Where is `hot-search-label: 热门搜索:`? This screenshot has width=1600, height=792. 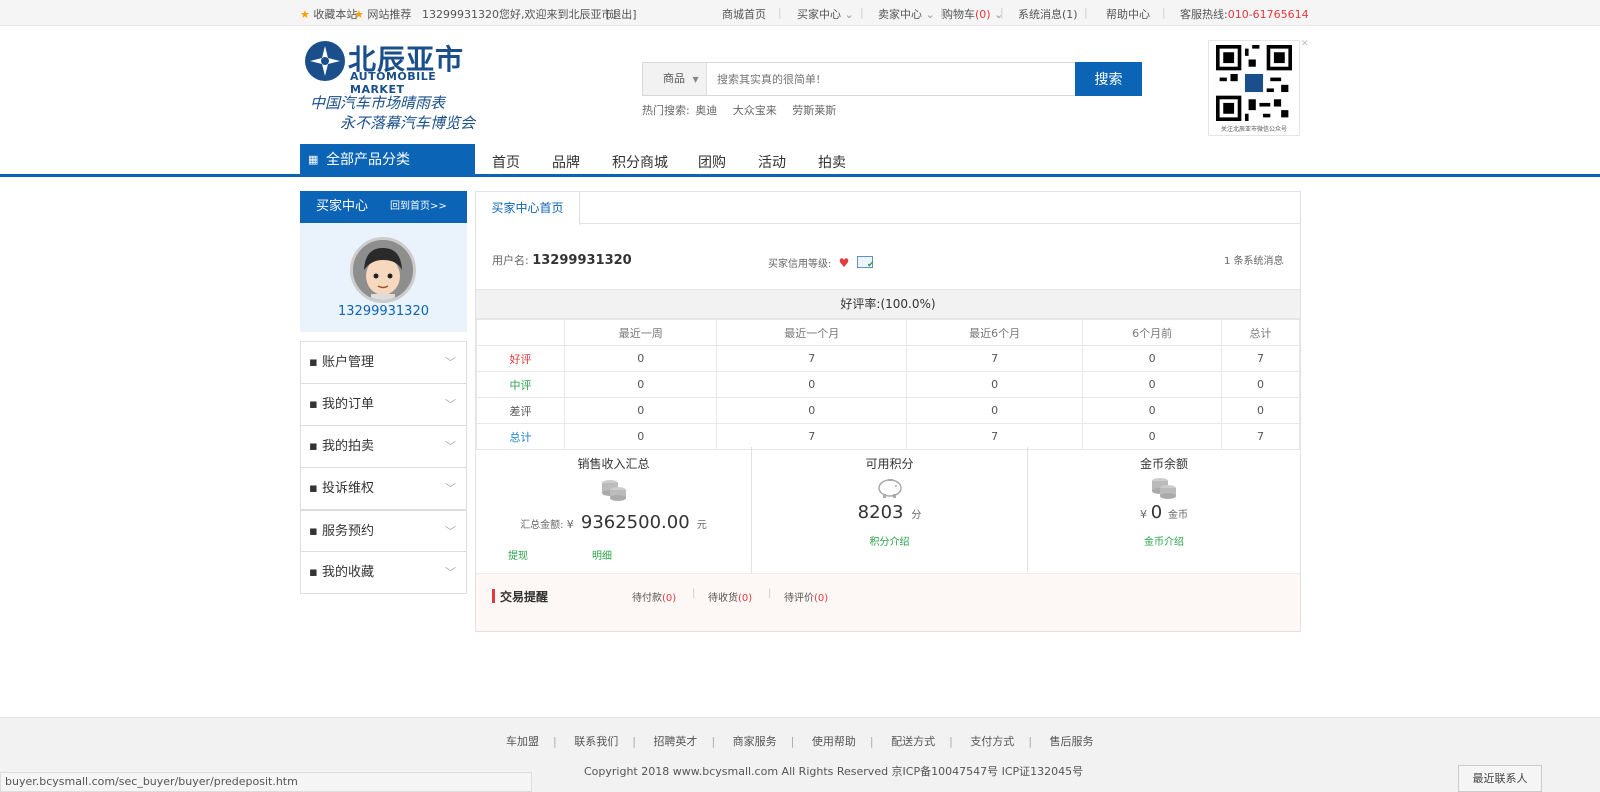 hot-search-label: 热门搜索: is located at coordinates (666, 110).